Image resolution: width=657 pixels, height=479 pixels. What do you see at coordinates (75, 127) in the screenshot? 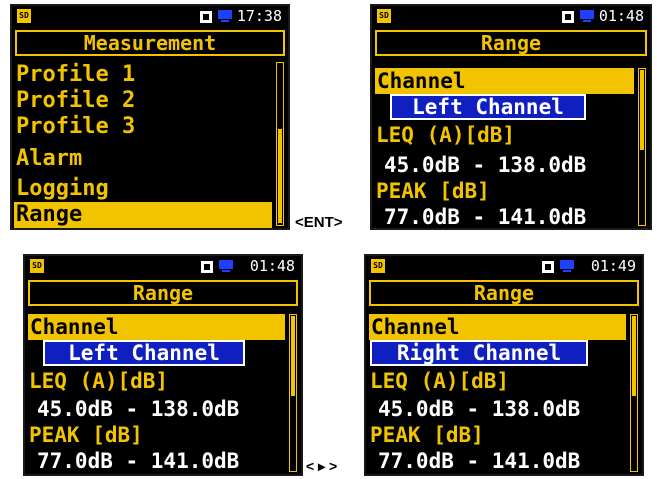
I see `menu-item-profile-3: Profile 3` at bounding box center [75, 127].